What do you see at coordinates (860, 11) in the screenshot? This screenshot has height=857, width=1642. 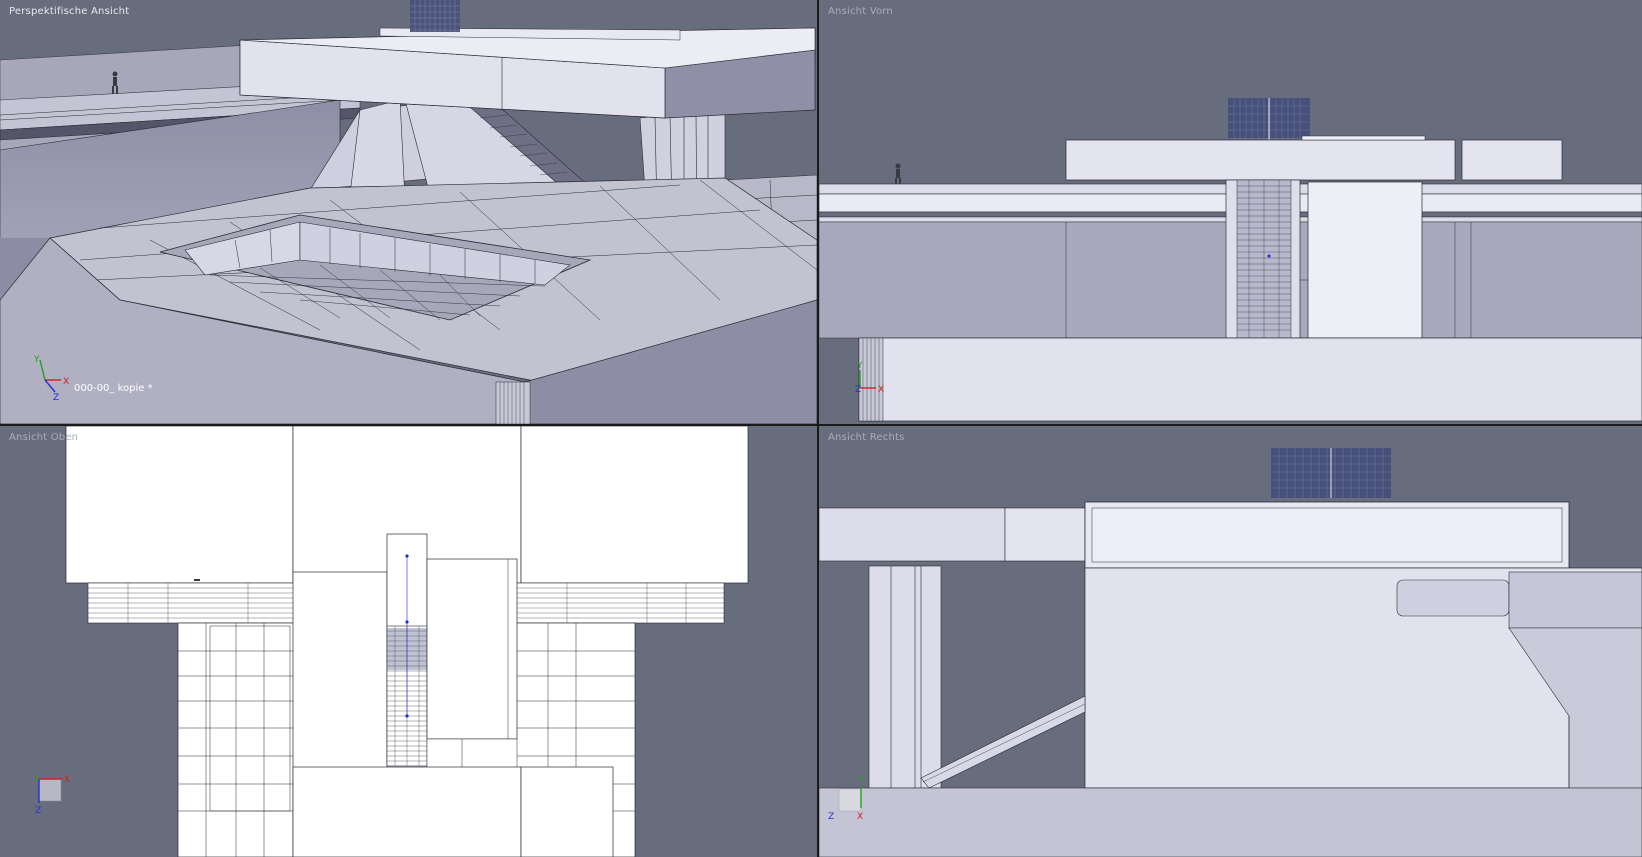 I see `viewport-title: Ansicht Vorn` at bounding box center [860, 11].